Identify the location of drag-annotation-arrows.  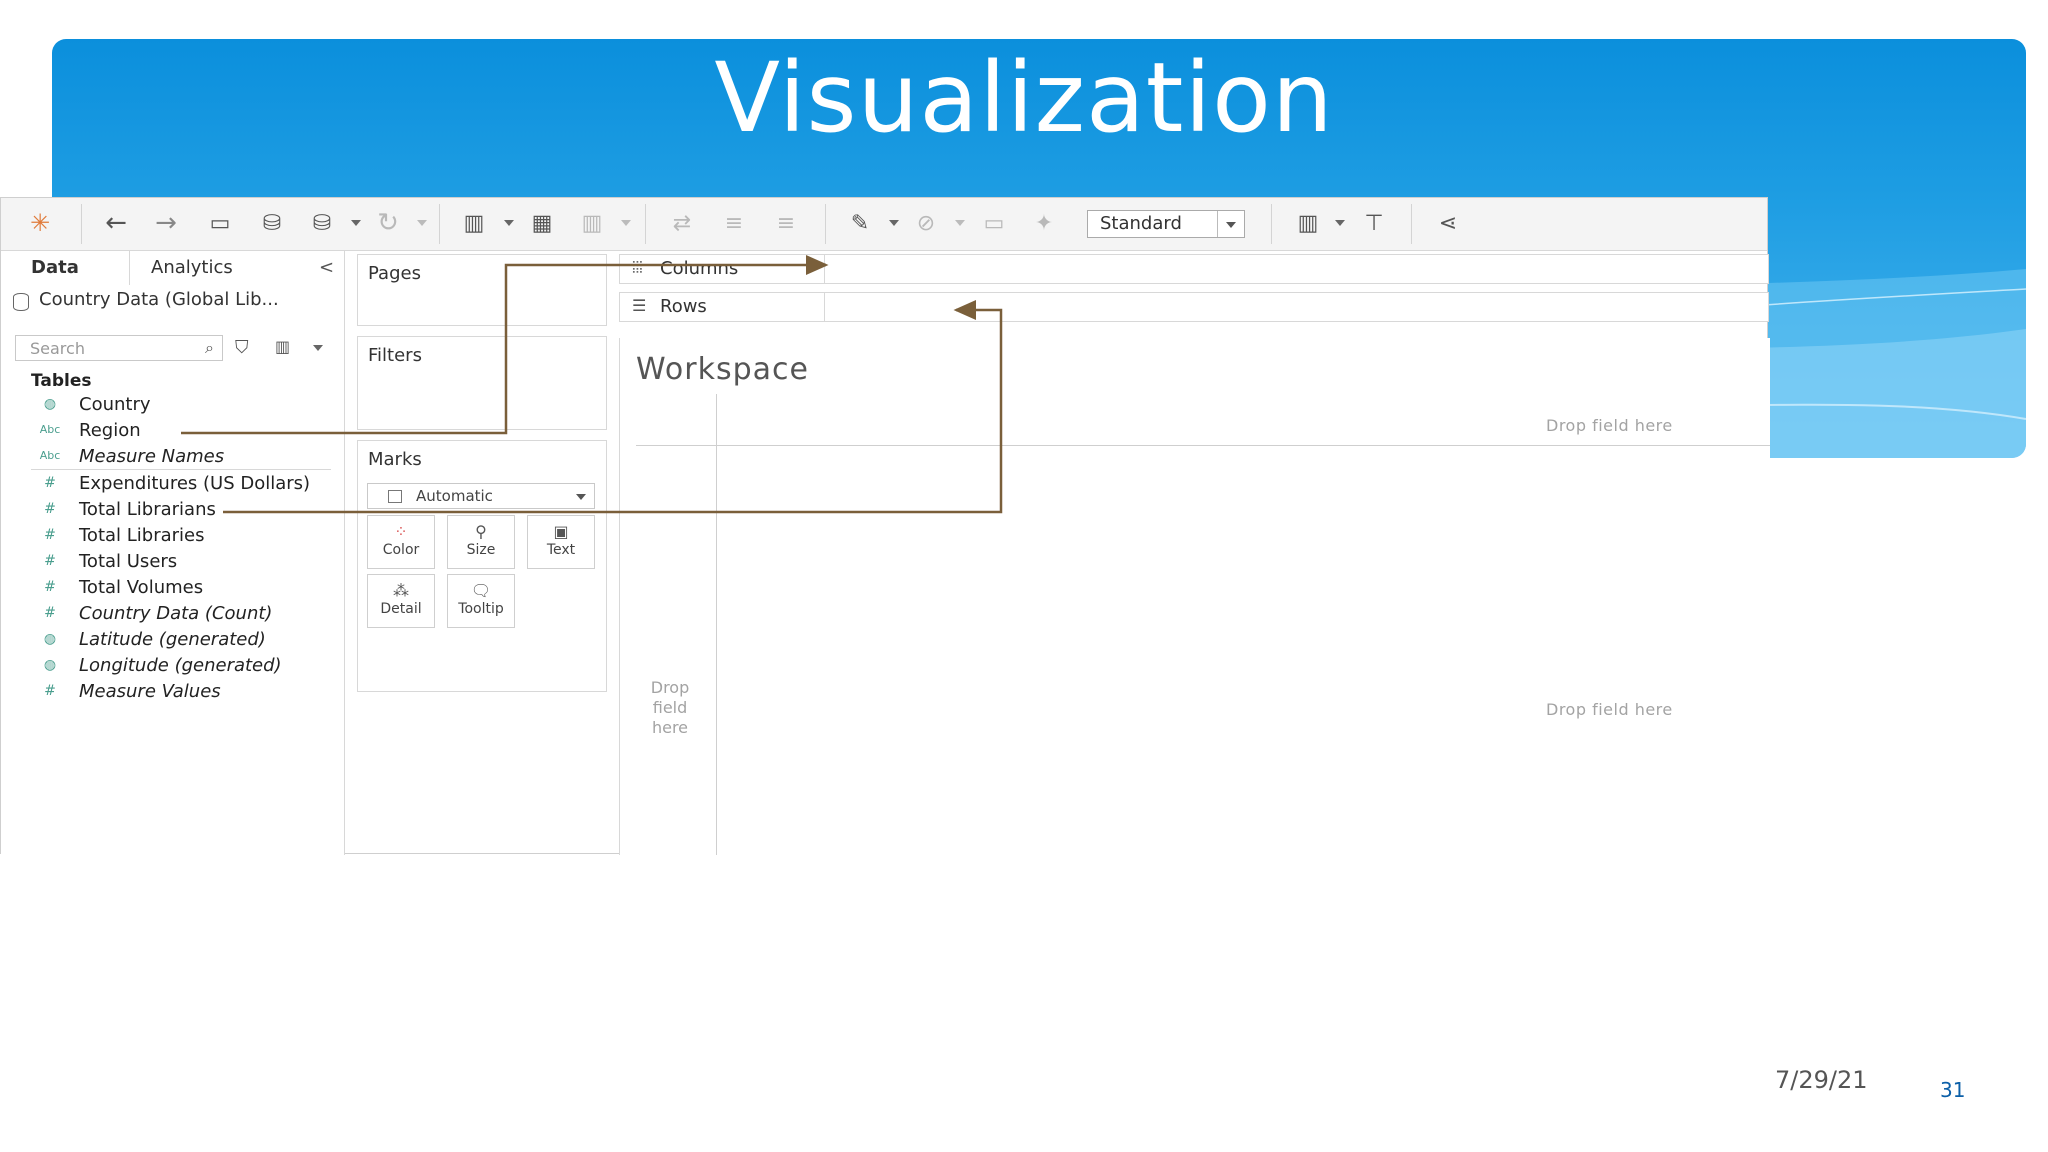
(592, 384).